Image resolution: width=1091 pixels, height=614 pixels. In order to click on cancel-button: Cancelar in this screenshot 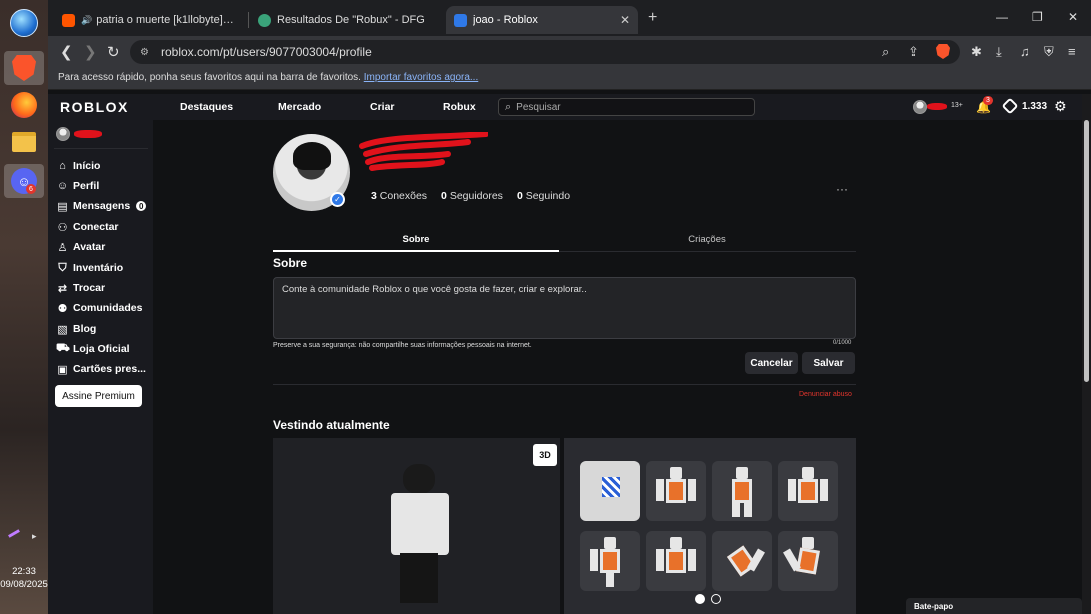, I will do `click(771, 363)`.